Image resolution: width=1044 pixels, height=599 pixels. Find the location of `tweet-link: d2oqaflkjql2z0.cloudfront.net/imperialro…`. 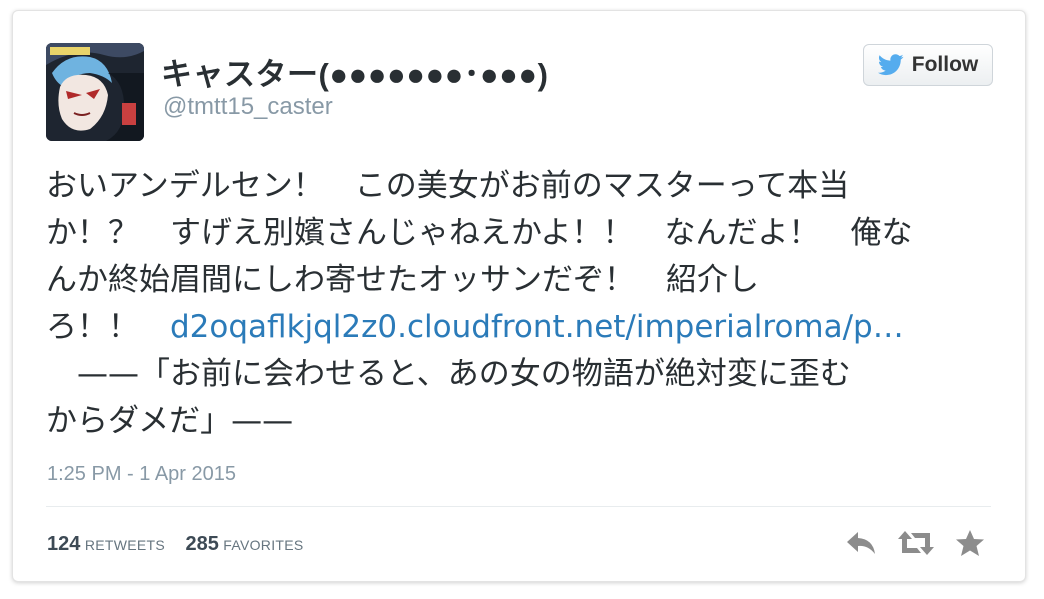

tweet-link: d2oqaflkjql2z0.cloudfront.net/imperialro… is located at coordinates (537, 327).